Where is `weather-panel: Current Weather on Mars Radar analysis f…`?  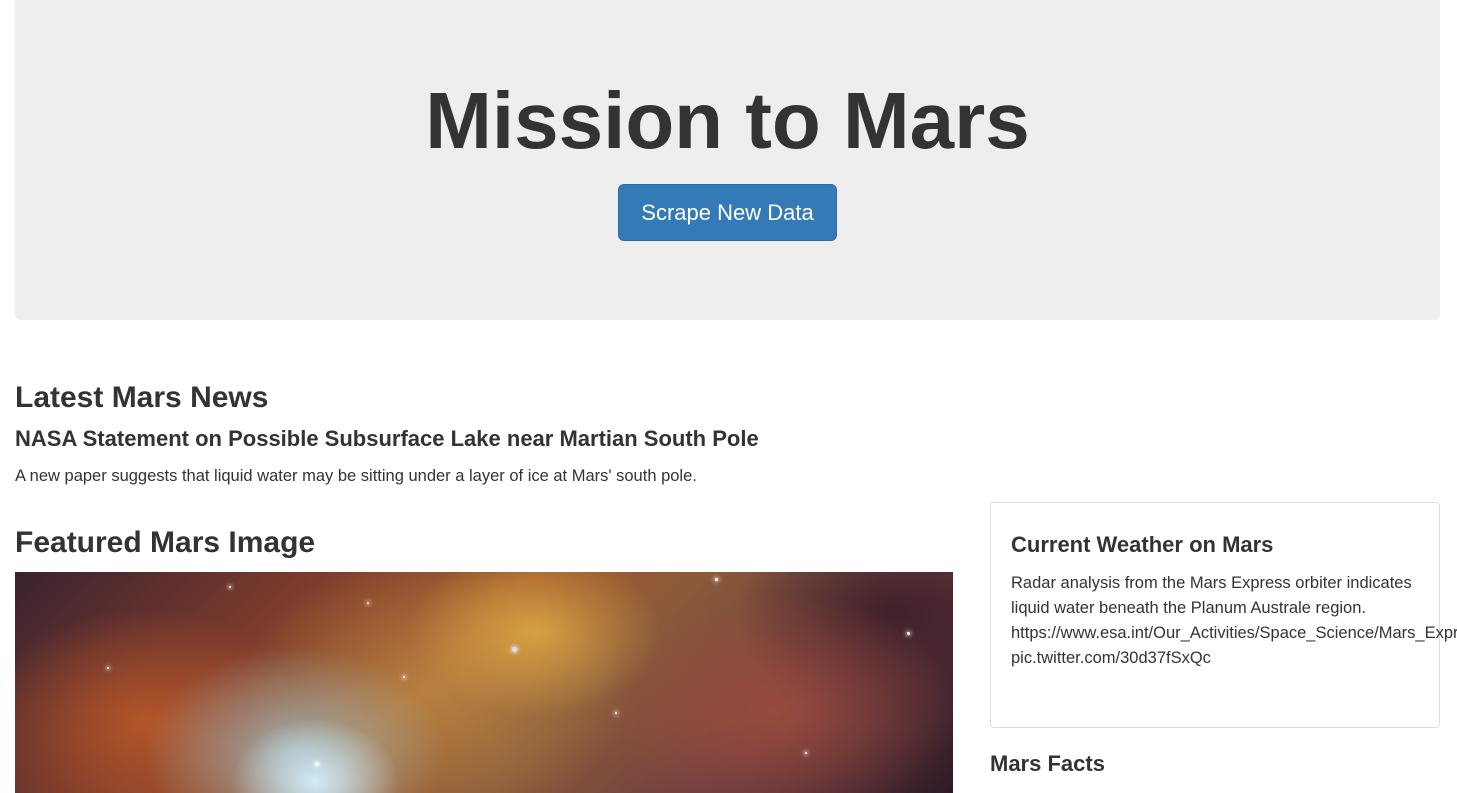 weather-panel: Current Weather on Mars Radar analysis f… is located at coordinates (1223, 615).